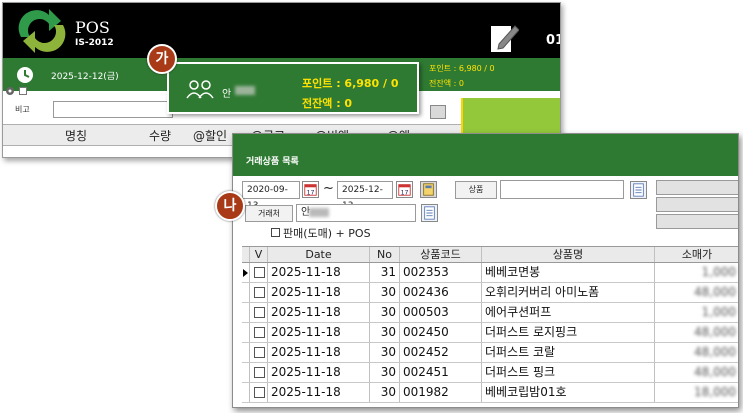 The image size is (743, 413). Describe the element at coordinates (490, 393) in the screenshot. I see `table-row: 2025-11-18 30 001982 베베코립밤01호 18,000` at that location.